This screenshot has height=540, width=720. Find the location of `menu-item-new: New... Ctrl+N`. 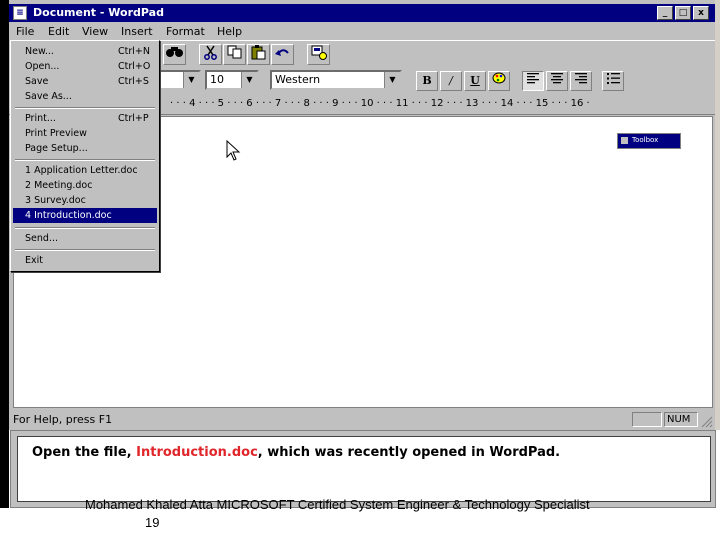

menu-item-new: New... Ctrl+N is located at coordinates (85, 51).